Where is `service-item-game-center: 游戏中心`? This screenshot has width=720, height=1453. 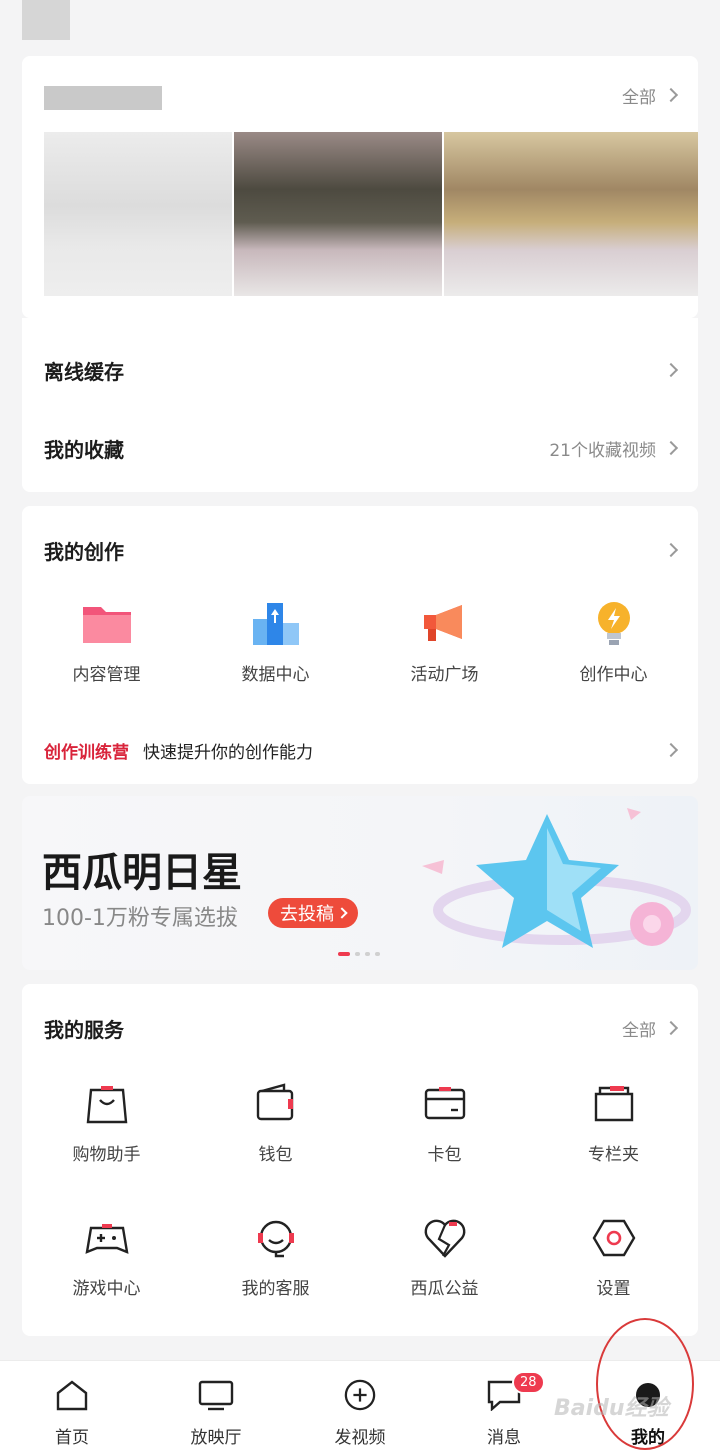
service-item-game-center: 游戏中心 is located at coordinates (106, 1255).